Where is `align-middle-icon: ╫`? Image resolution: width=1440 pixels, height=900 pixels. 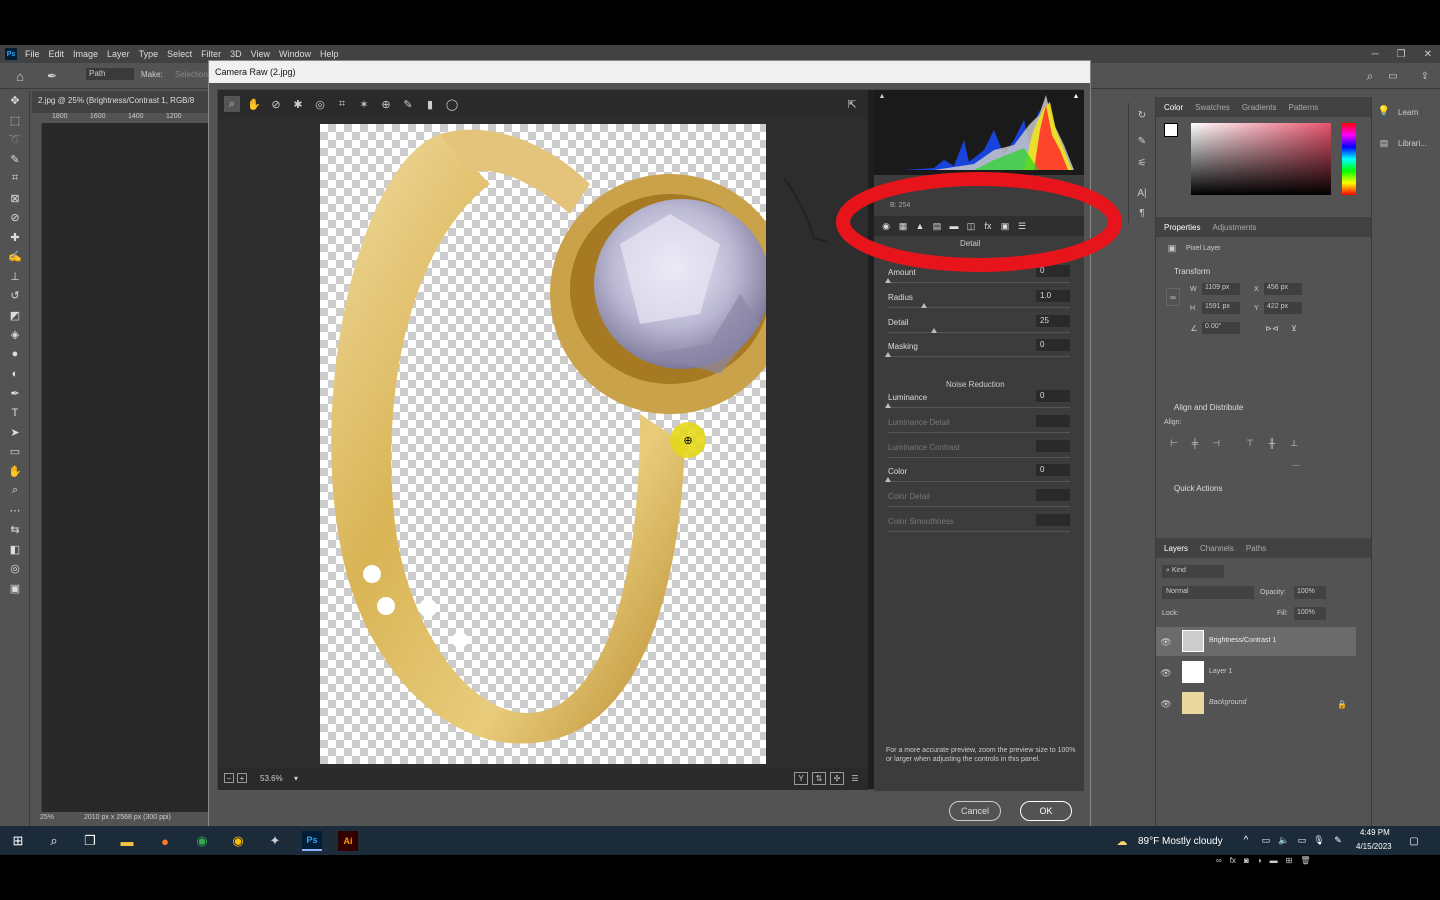 align-middle-icon: ╫ is located at coordinates (1272, 443).